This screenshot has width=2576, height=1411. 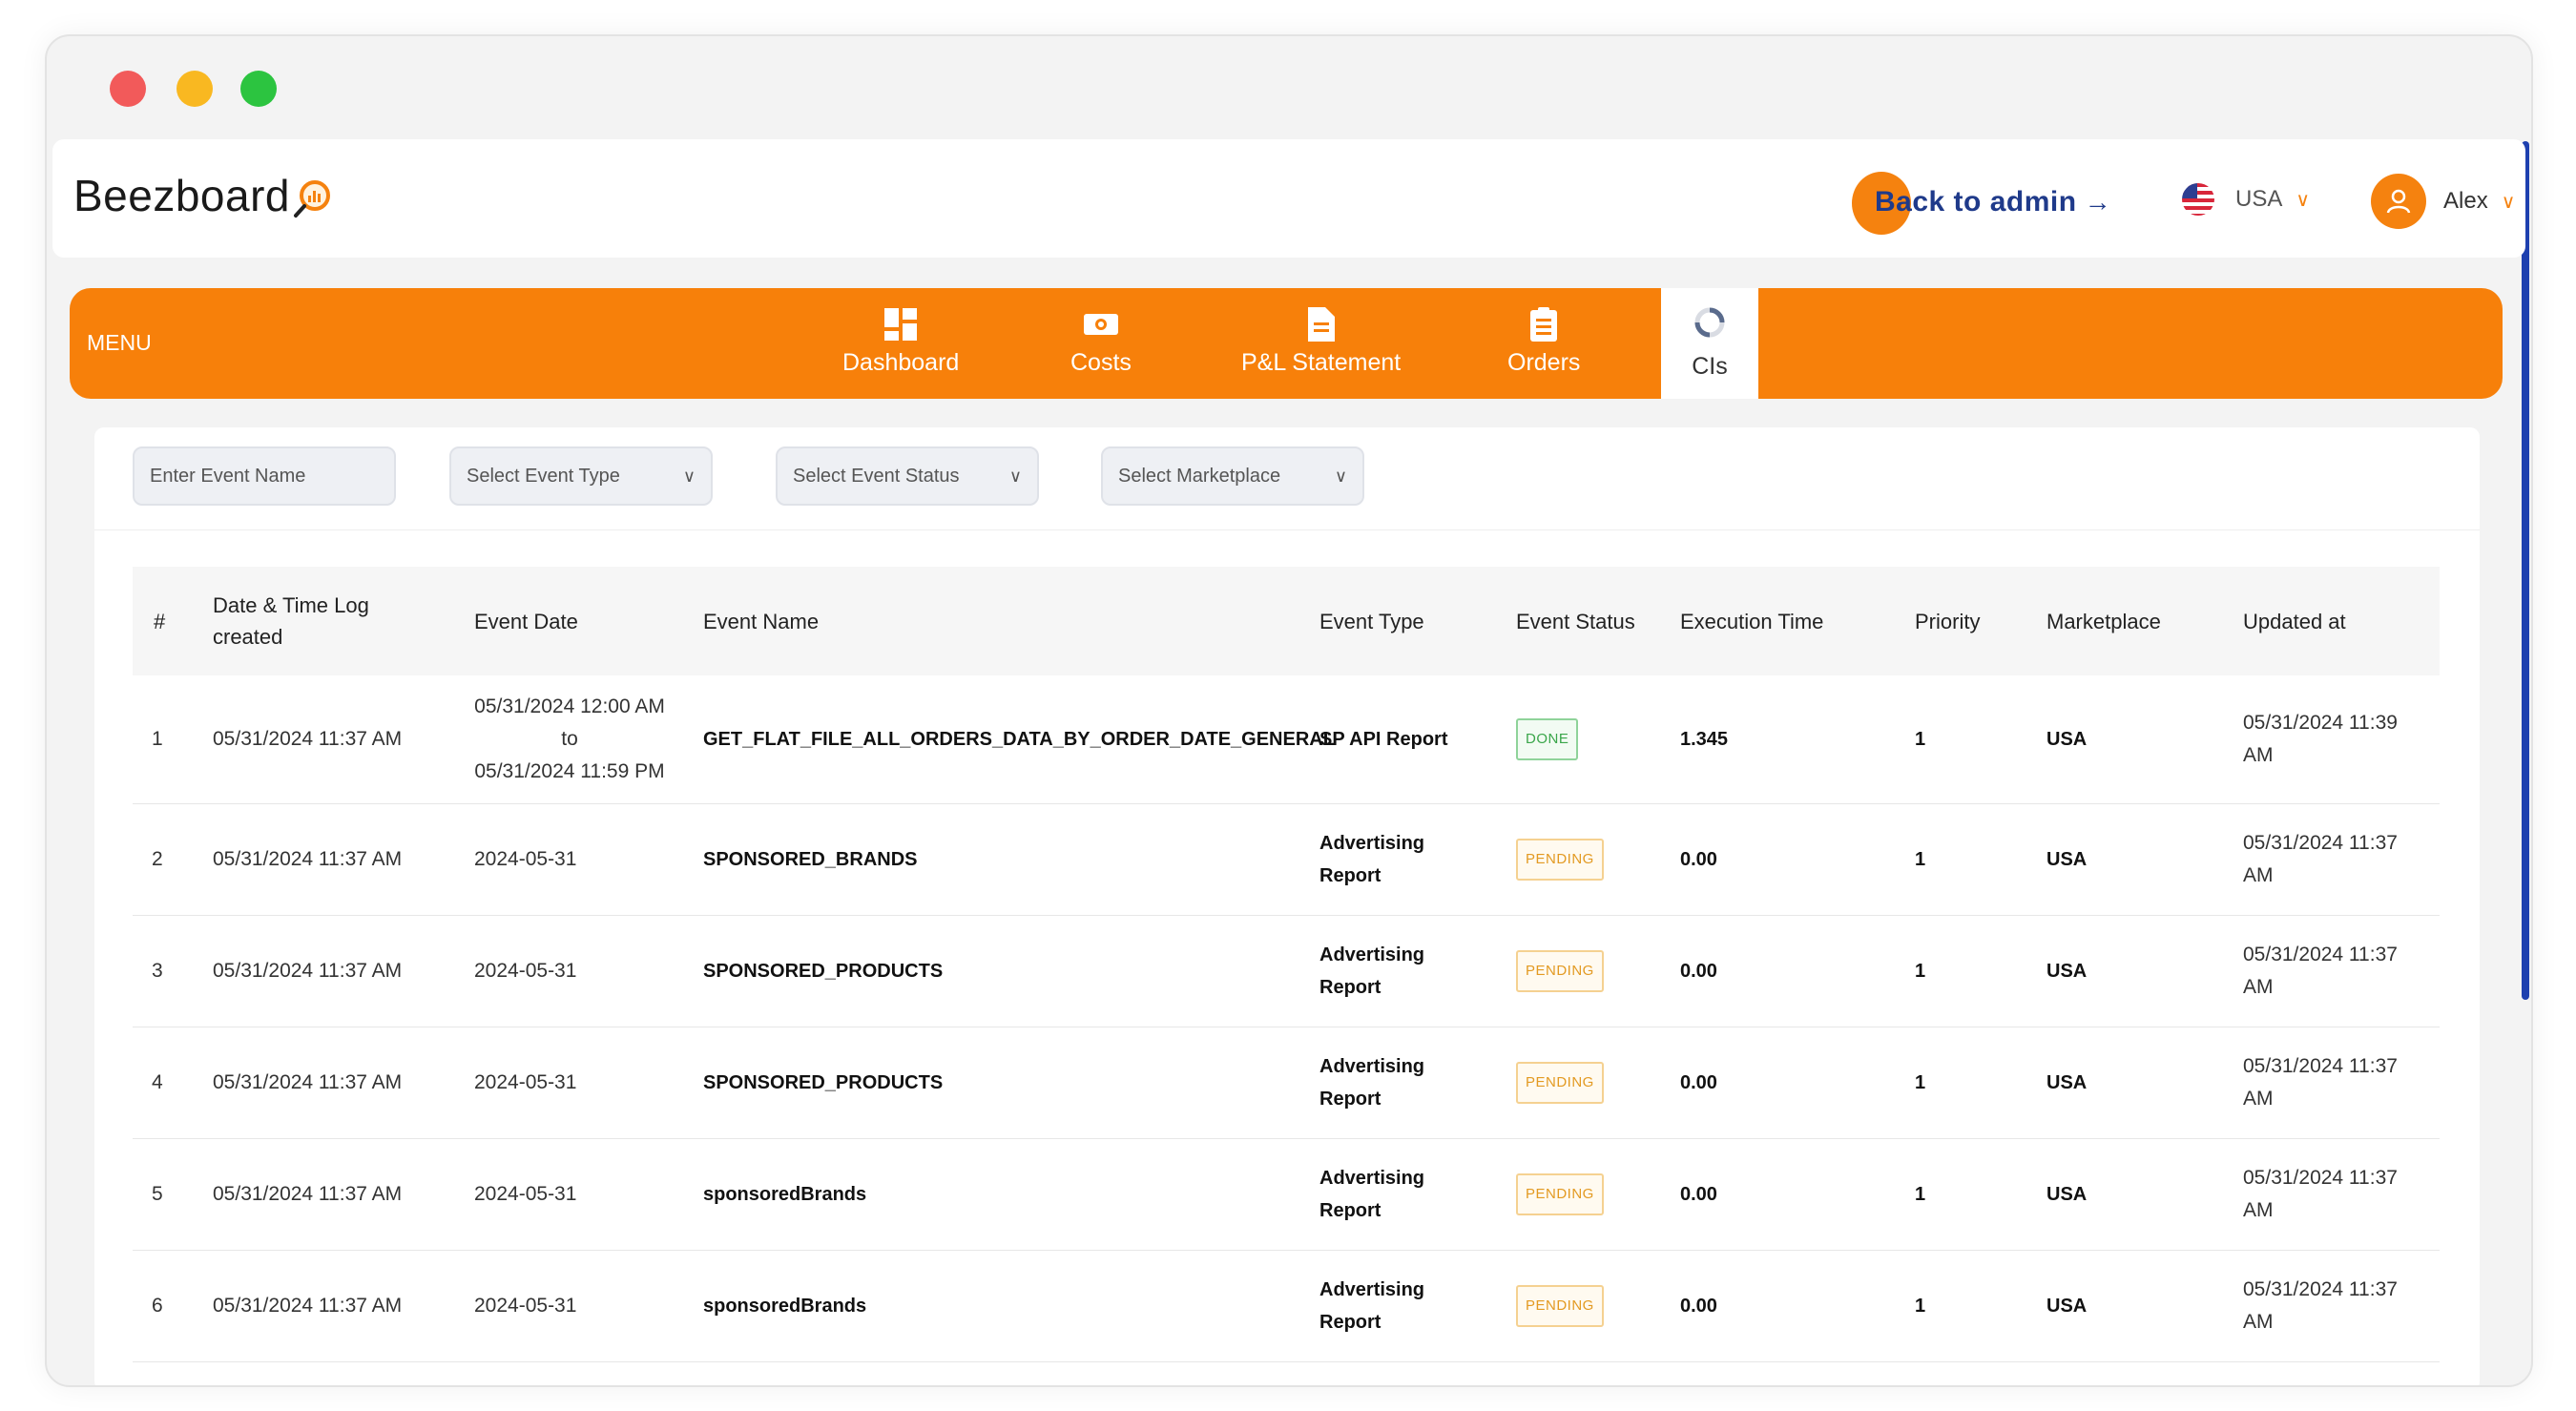 I want to click on country-selector: USA ∨, so click(x=2246, y=199).